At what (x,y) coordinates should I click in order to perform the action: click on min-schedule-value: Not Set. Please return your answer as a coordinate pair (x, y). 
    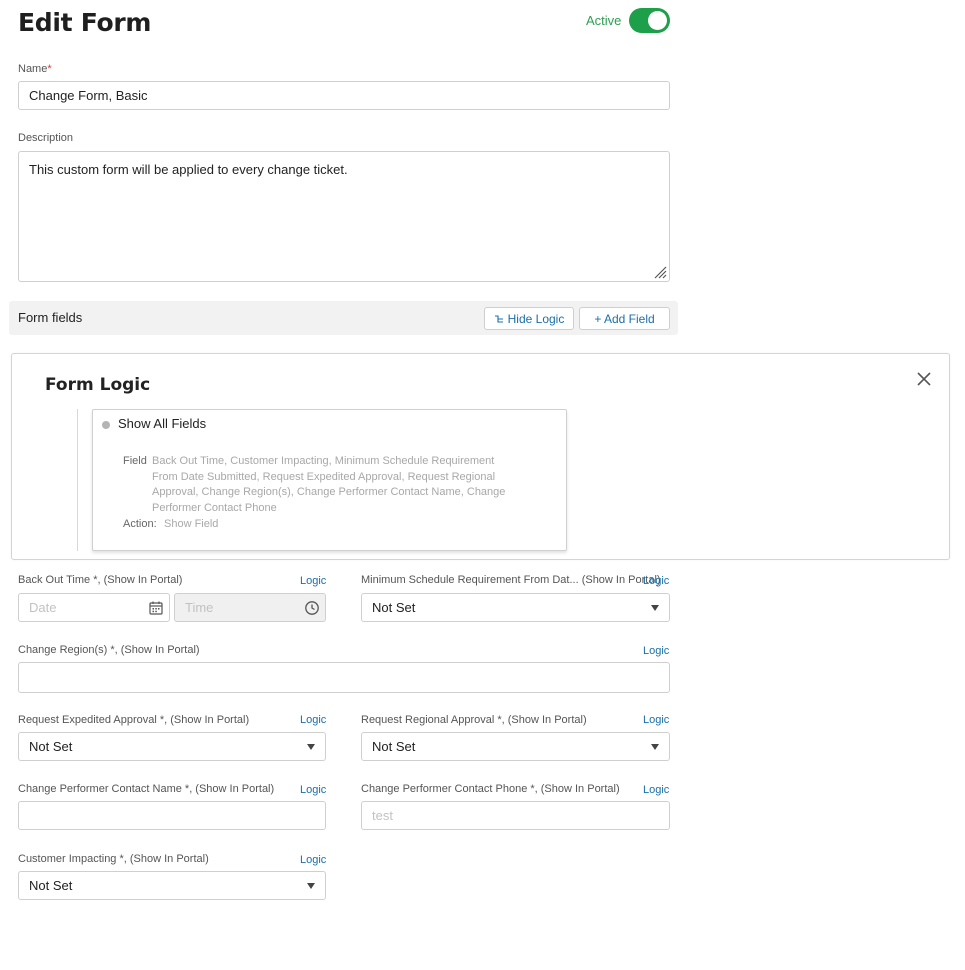
    Looking at the image, I should click on (394, 607).